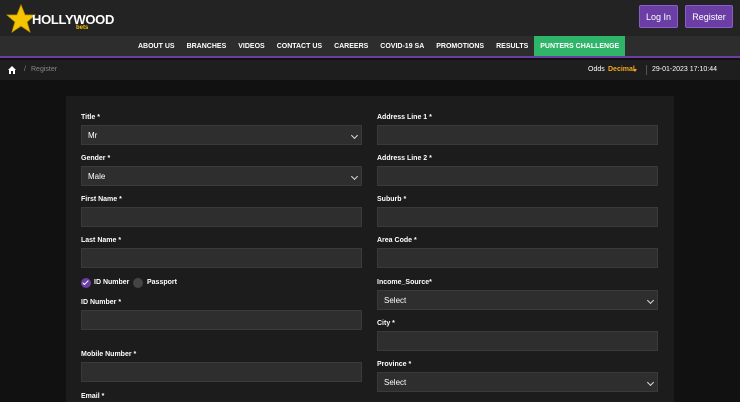  What do you see at coordinates (517, 300) in the screenshot?
I see `income-source-select: Select` at bounding box center [517, 300].